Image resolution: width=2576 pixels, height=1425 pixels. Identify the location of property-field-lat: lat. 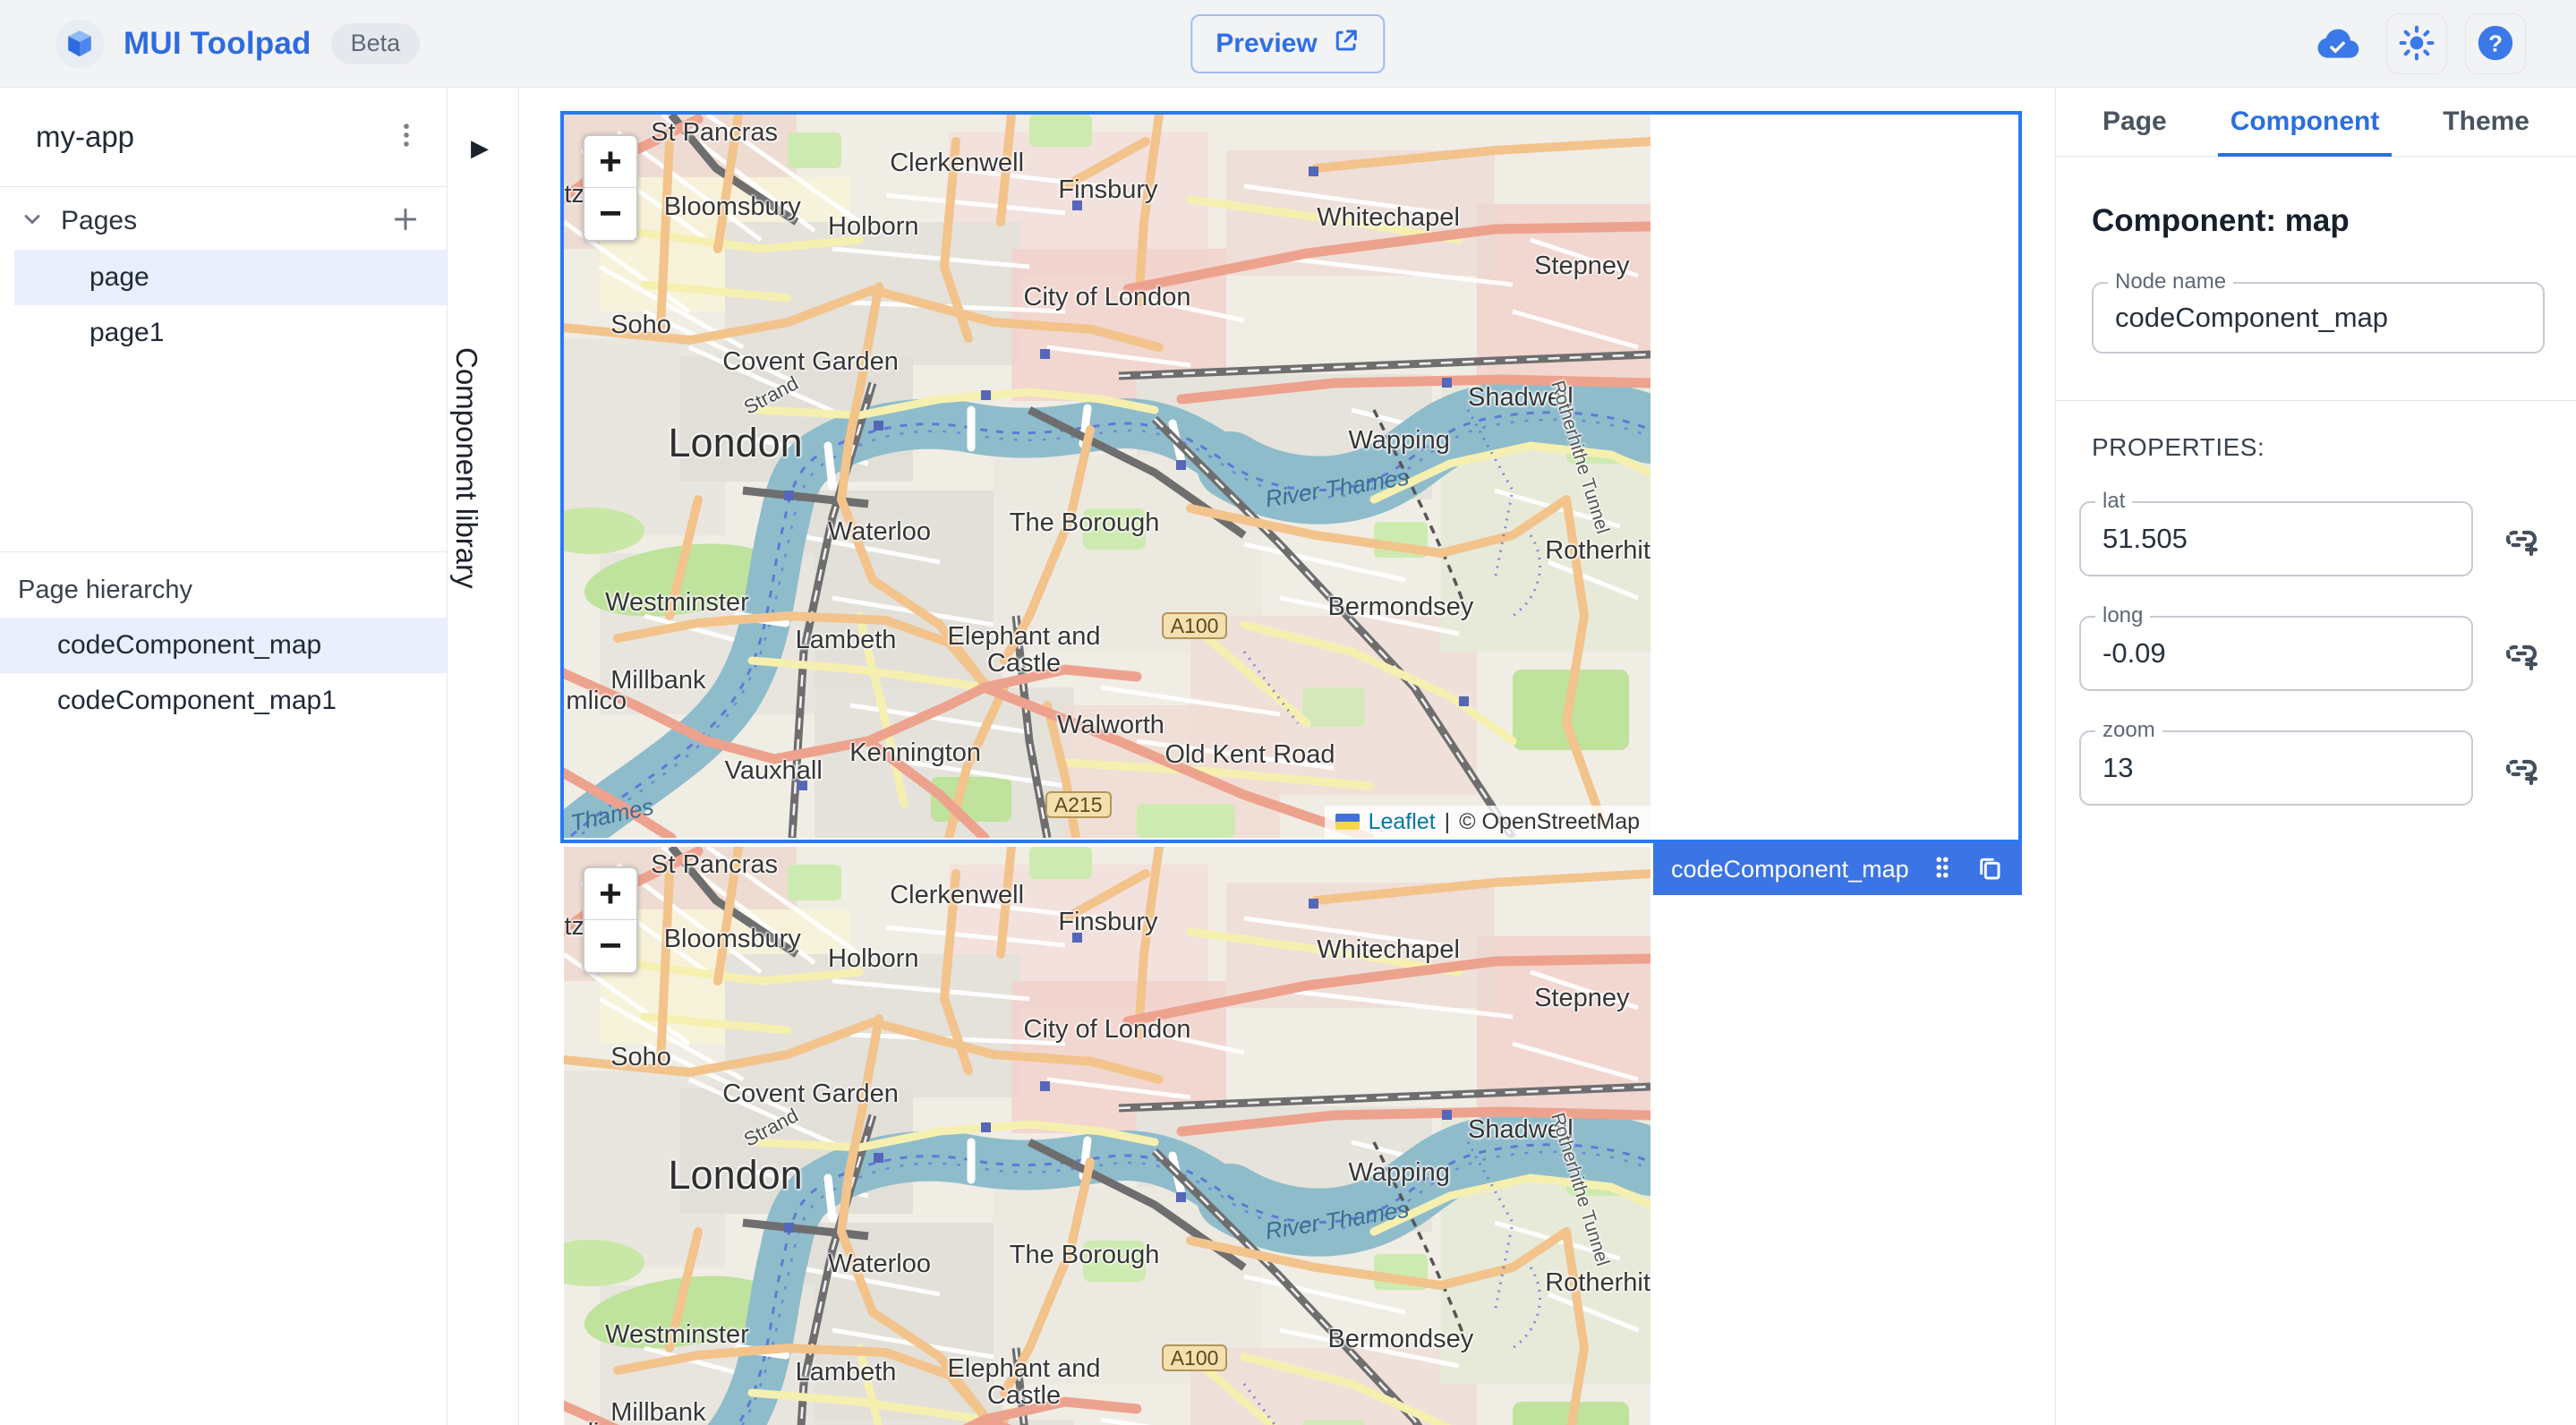
(2276, 532).